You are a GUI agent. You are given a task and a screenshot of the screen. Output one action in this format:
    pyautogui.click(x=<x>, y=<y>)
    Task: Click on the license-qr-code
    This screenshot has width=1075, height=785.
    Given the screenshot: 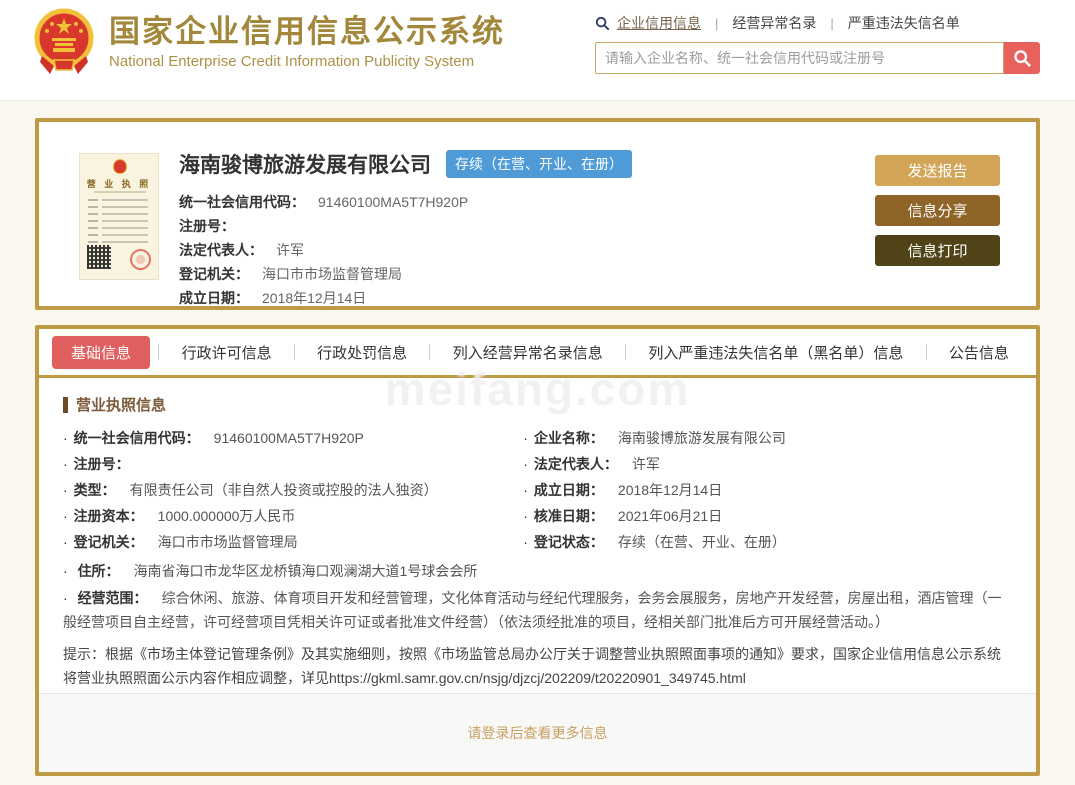 What is the action you would take?
    pyautogui.click(x=99, y=257)
    